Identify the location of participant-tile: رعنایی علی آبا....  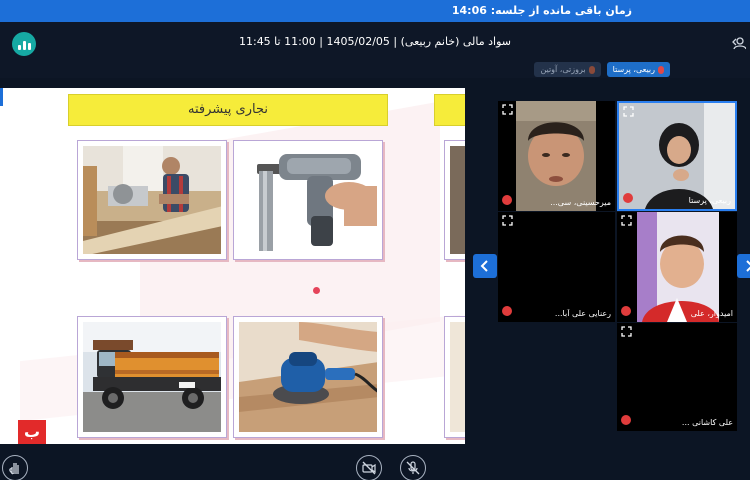
(556, 267).